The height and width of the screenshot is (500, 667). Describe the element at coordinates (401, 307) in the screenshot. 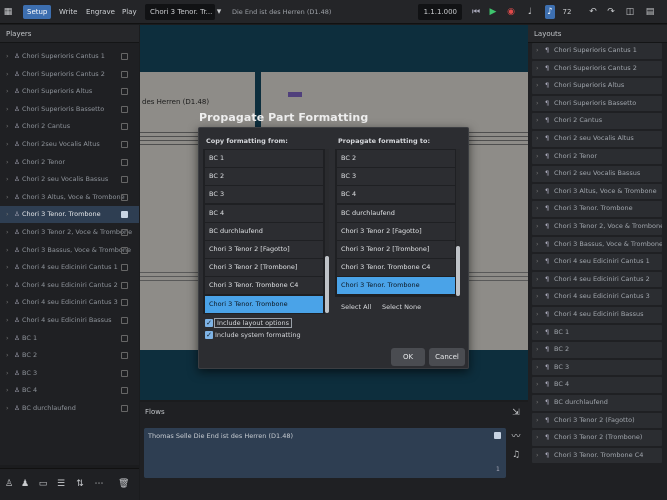

I see `select-none-button: Select None` at that location.